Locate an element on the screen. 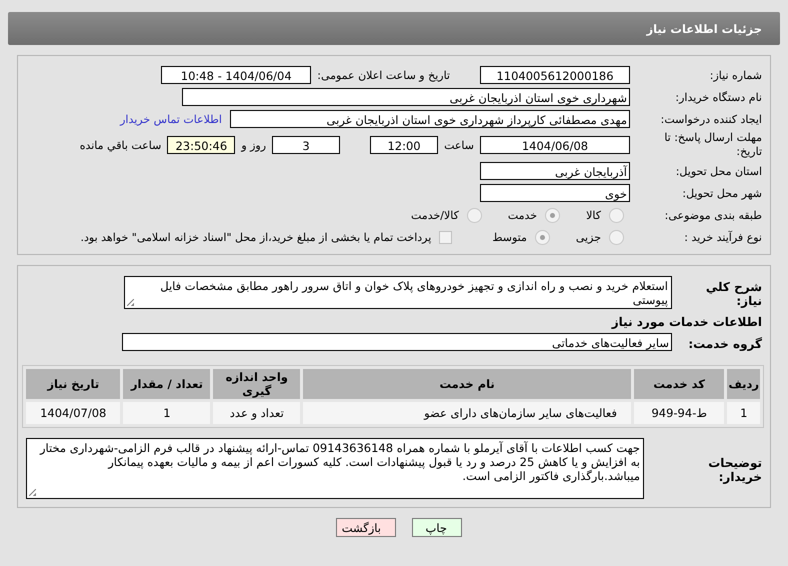 The image size is (788, 566). buyer-contact-link: اطلاعات تماس خریدار is located at coordinates (175, 119).